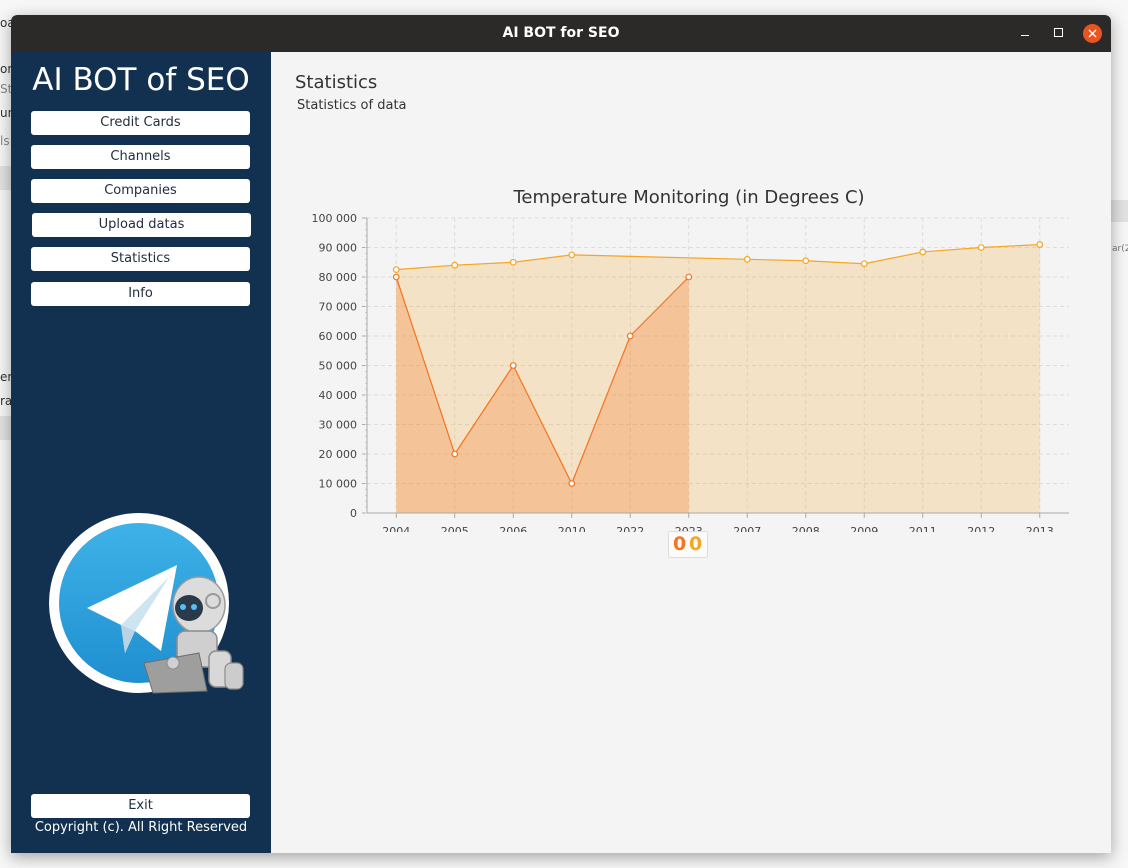 Image resolution: width=1128 pixels, height=868 pixels. I want to click on upload-datas-button: Upload datas, so click(141, 225).